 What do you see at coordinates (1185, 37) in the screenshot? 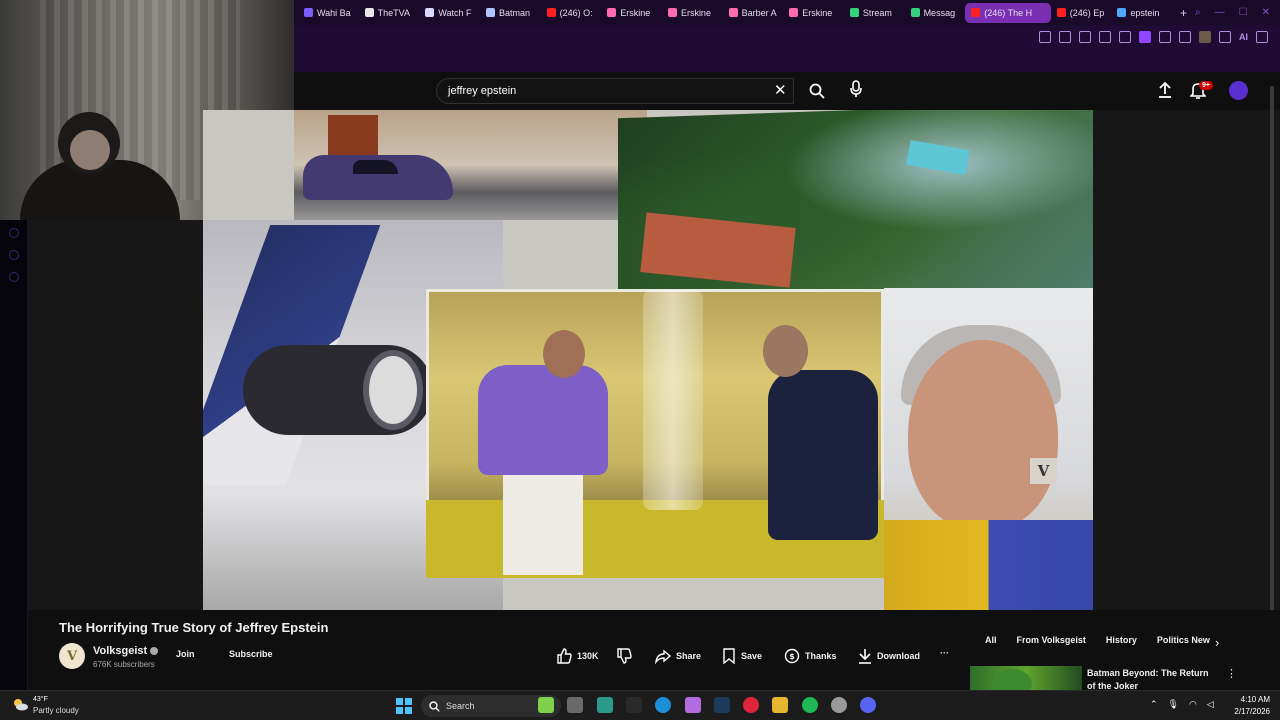
I see `heart-extension-icon` at bounding box center [1185, 37].